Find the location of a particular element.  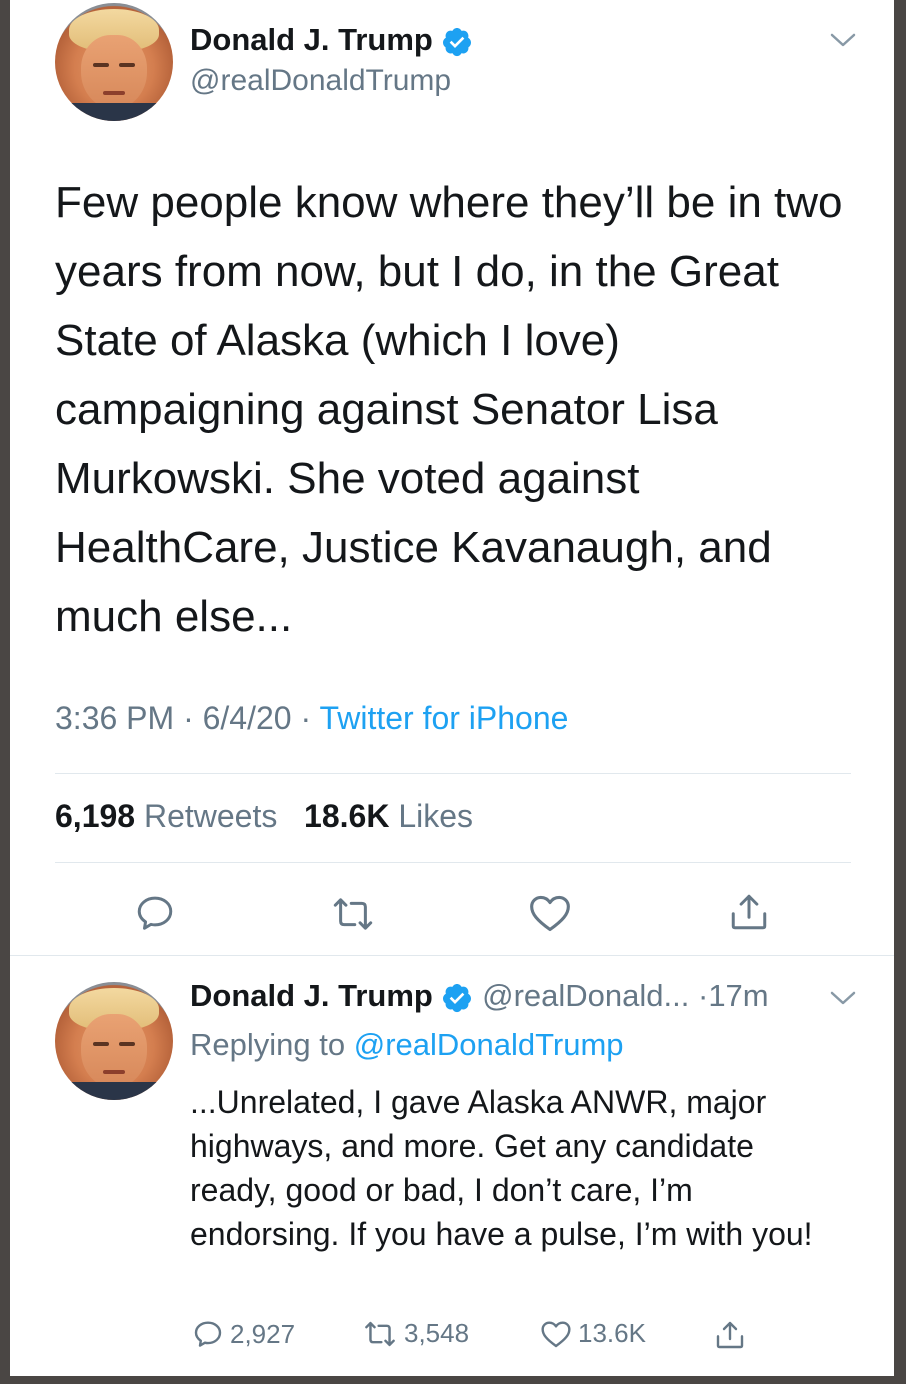

chevron-down-icon is located at coordinates (843, 40).